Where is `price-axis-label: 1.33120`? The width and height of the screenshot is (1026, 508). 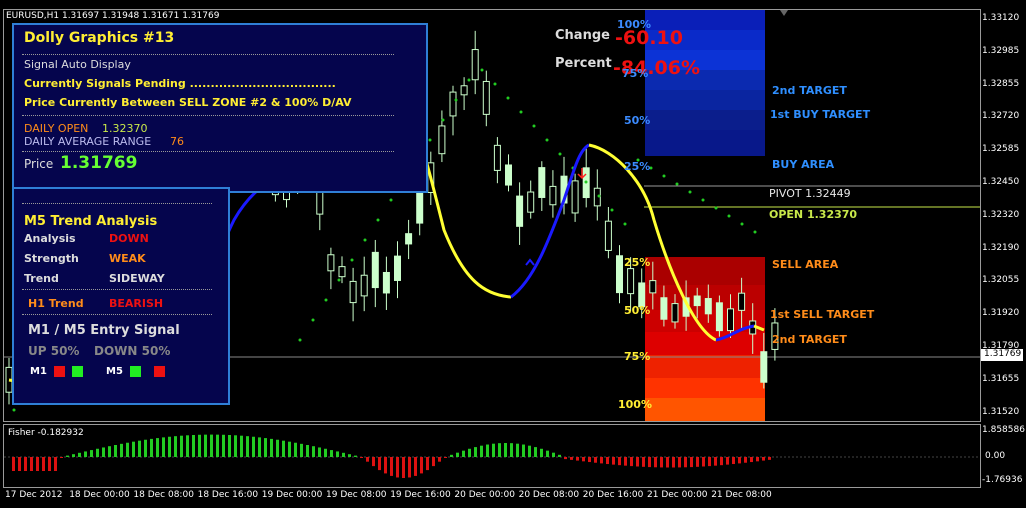
price-axis-label: 1.33120 is located at coordinates (1001, 18).